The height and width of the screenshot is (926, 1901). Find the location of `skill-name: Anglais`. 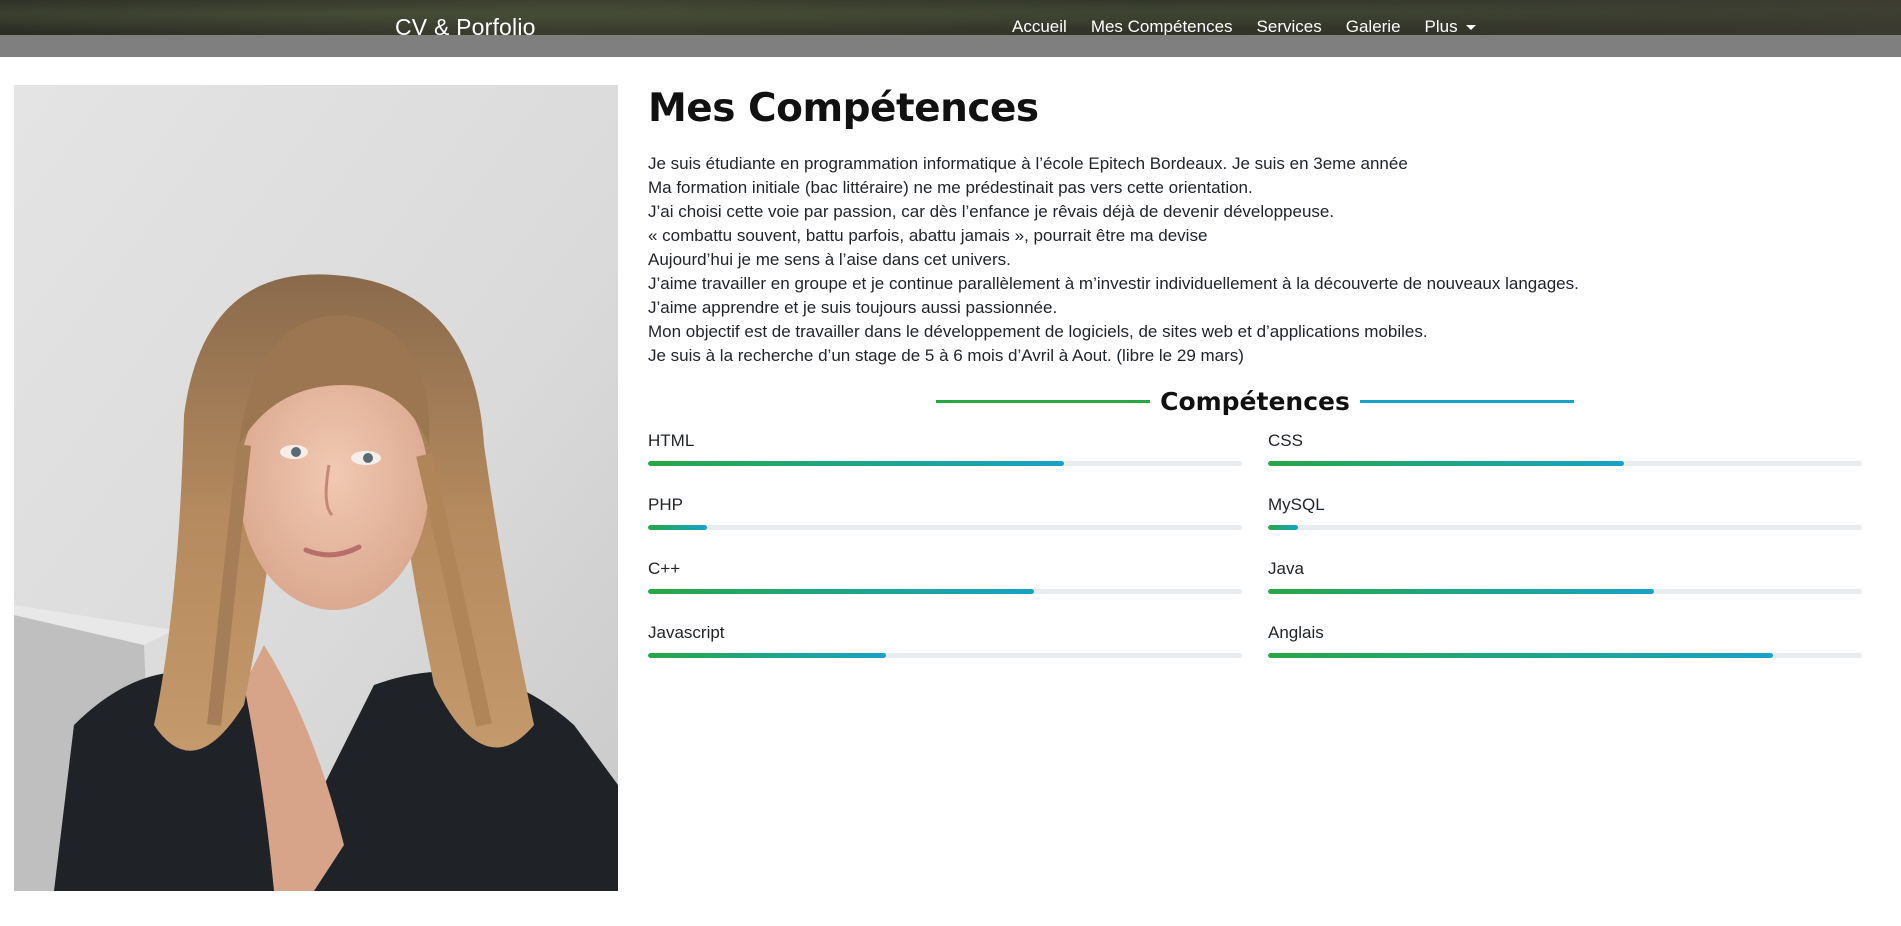

skill-name: Anglais is located at coordinates (1296, 632).